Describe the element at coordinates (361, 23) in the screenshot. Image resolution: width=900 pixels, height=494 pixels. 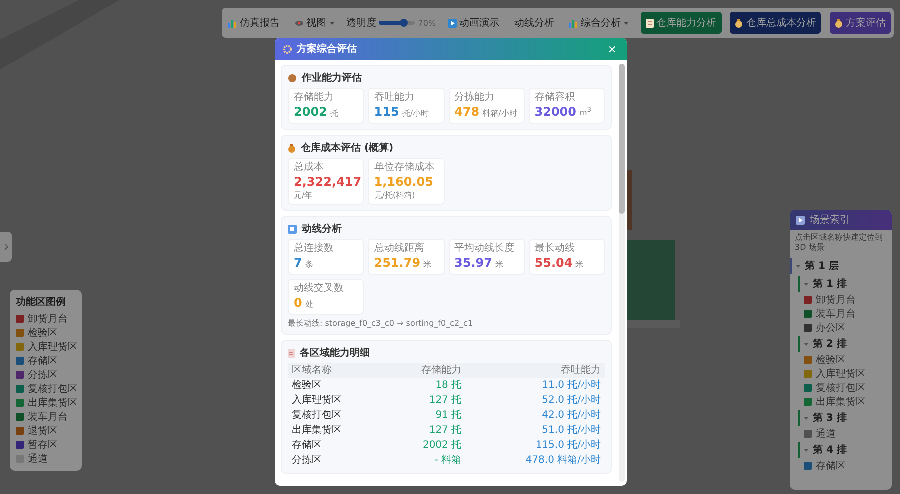
I see `opacity-label: 透明度` at that location.